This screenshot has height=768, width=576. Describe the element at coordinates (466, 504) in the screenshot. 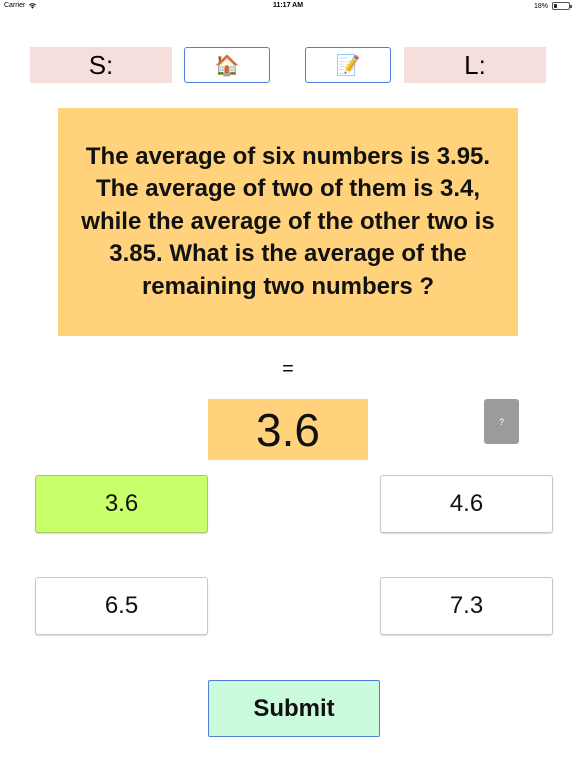

I see `option-button: 4.6` at that location.